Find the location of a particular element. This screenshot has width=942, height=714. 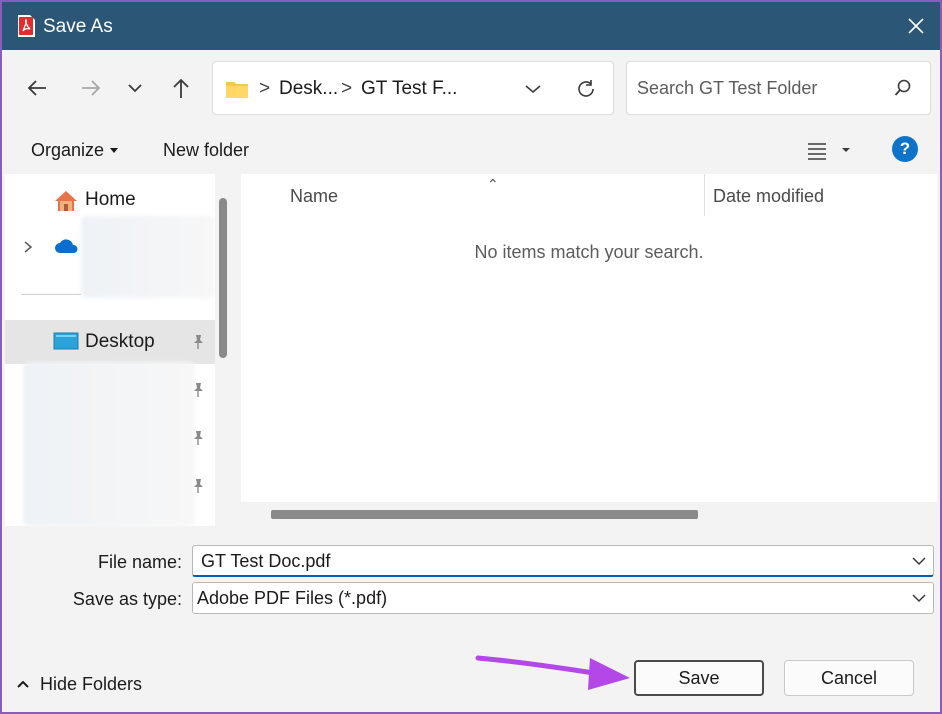

caret-down-icon is located at coordinates (114, 150).